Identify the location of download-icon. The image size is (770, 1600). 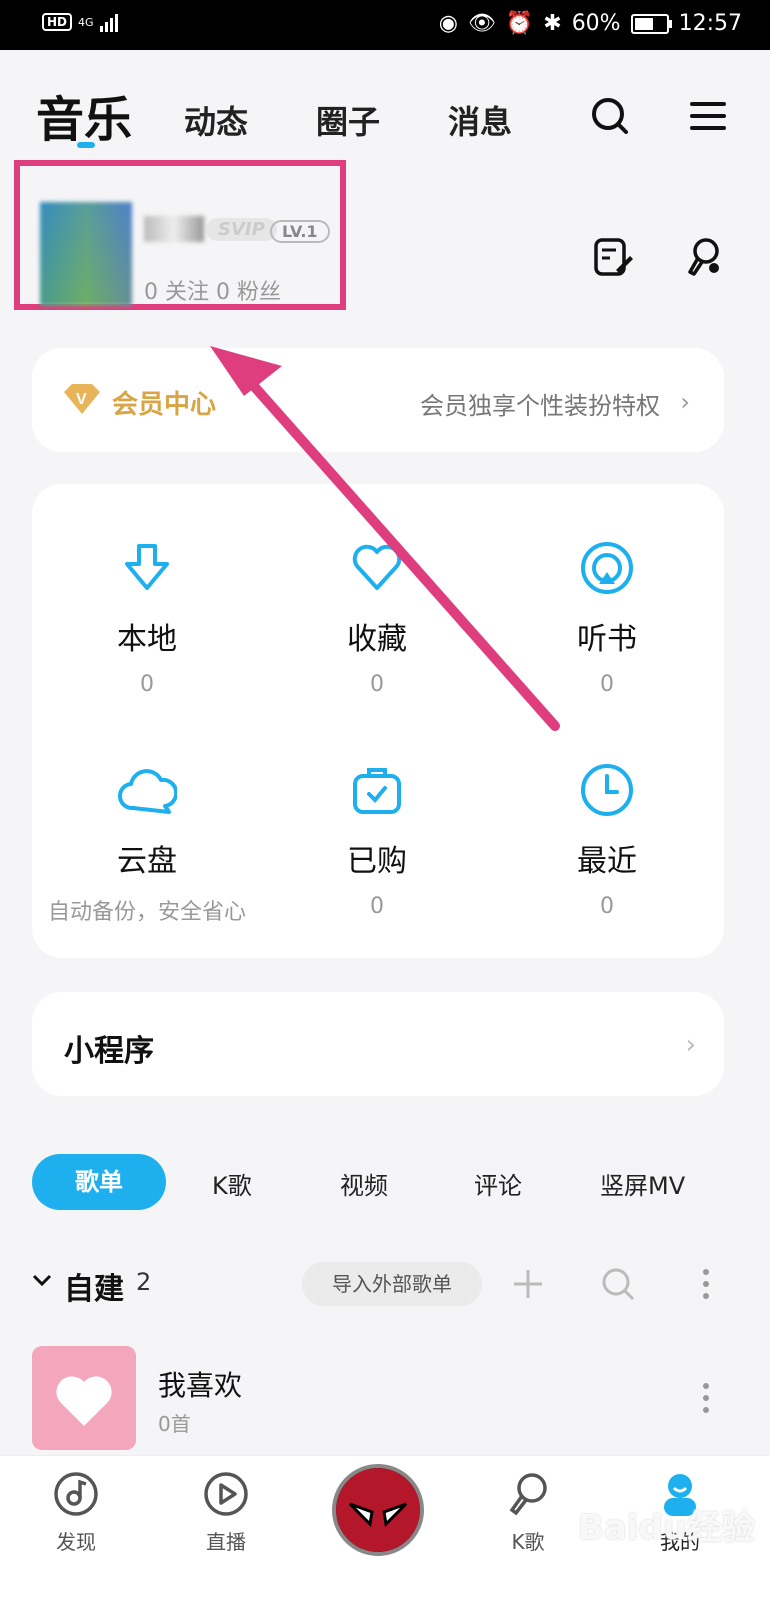
(147, 567).